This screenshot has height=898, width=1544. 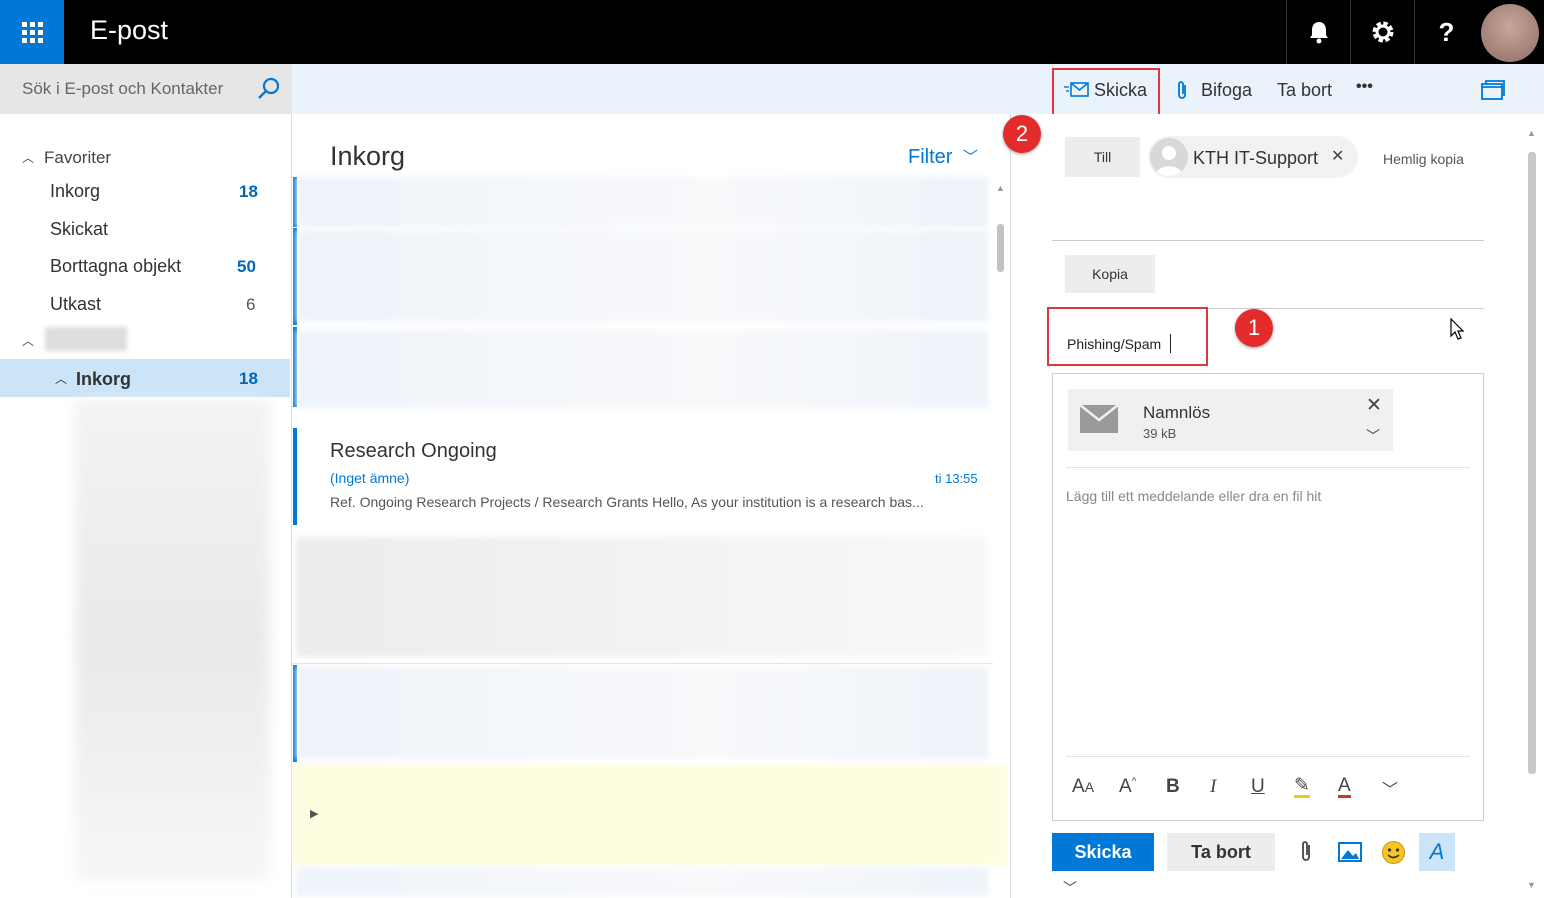 What do you see at coordinates (1083, 787) in the screenshot?
I see `font-size-icon: AA` at bounding box center [1083, 787].